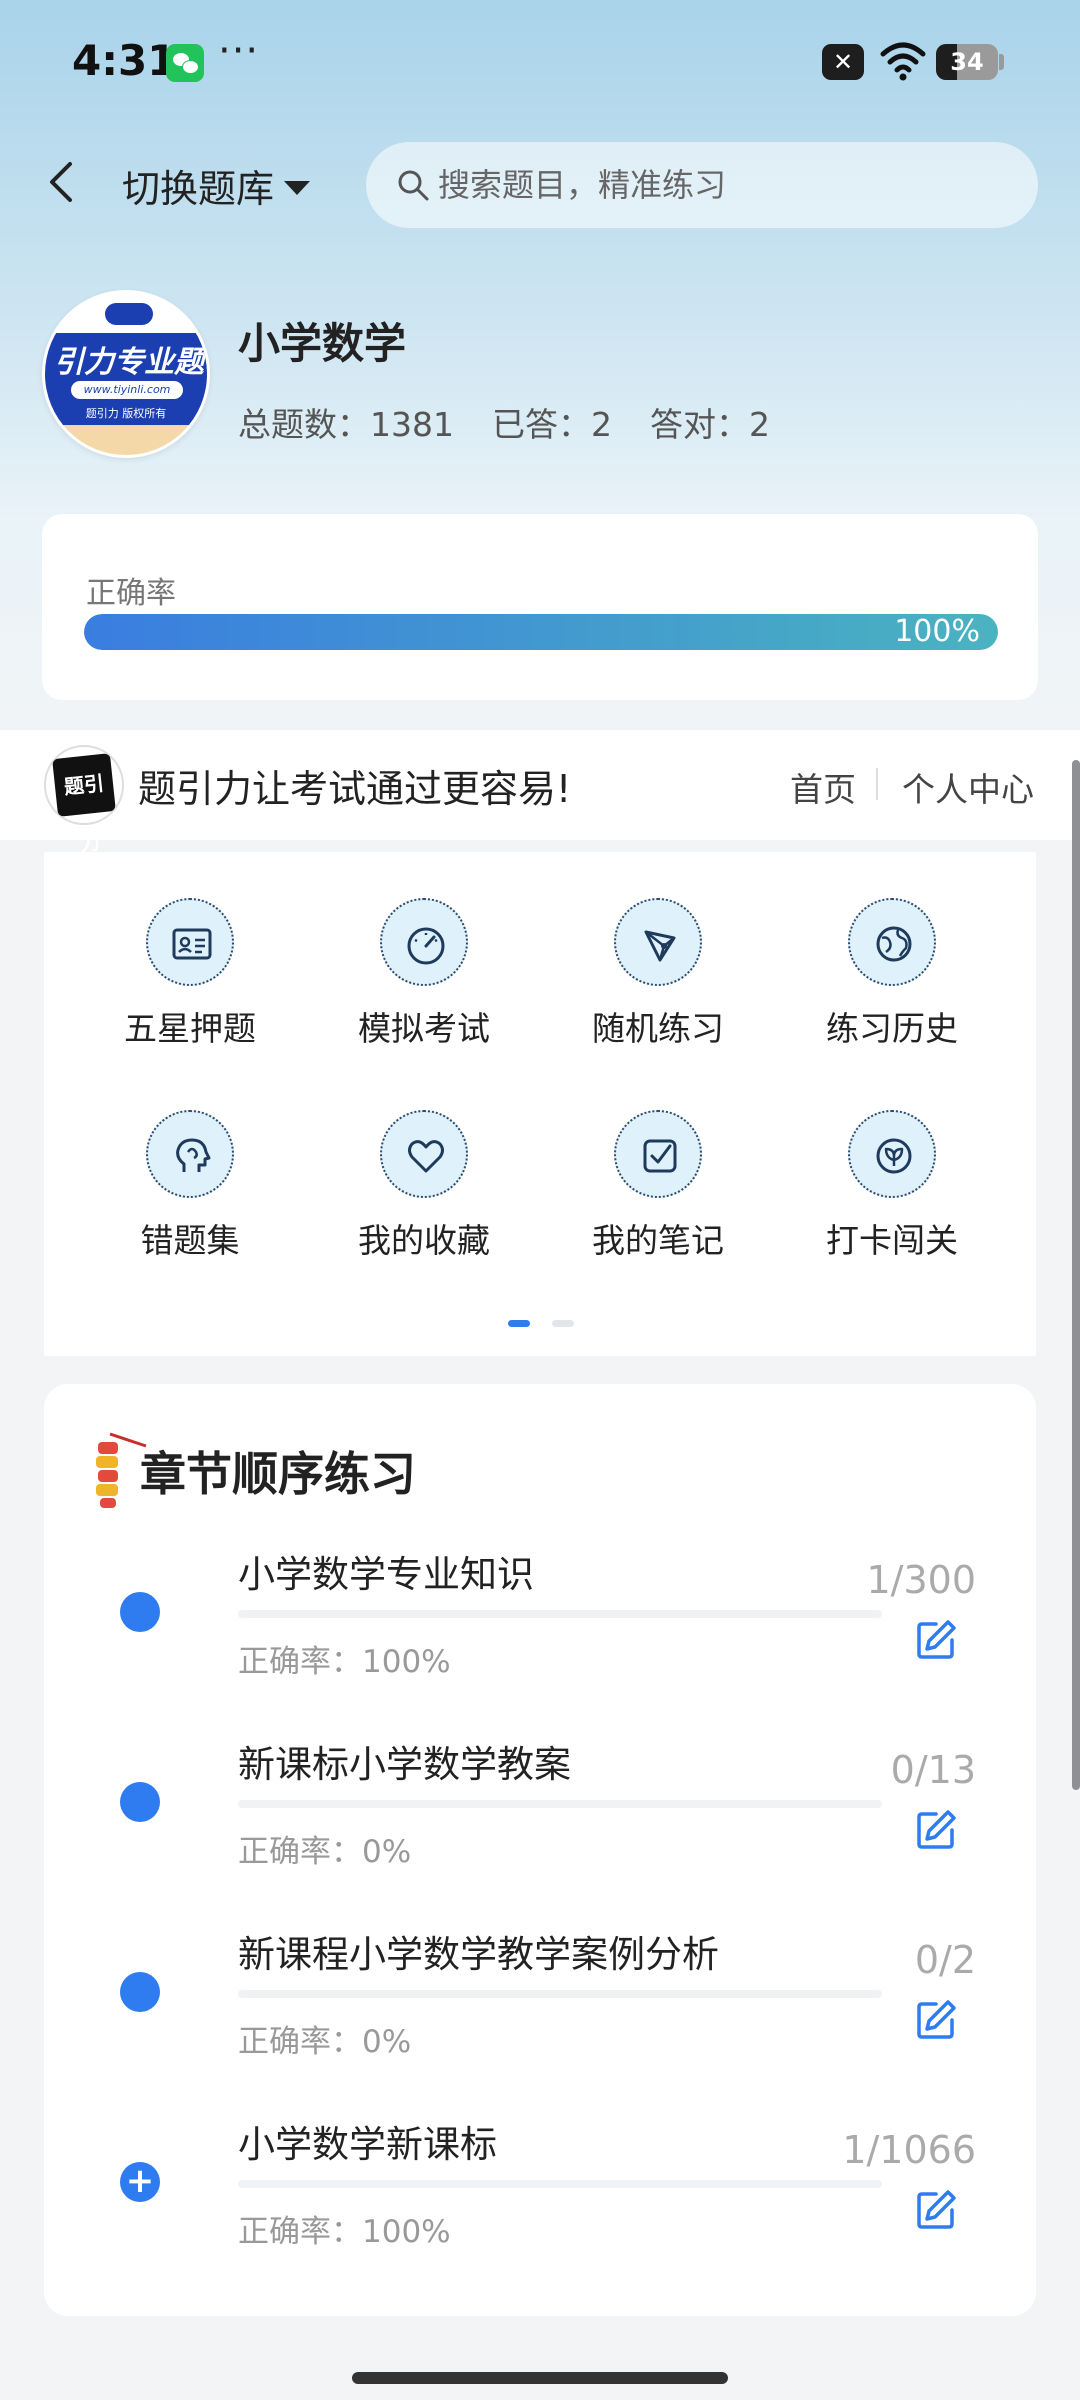  Describe the element at coordinates (190, 942) in the screenshot. I see `id-card-icon` at that location.